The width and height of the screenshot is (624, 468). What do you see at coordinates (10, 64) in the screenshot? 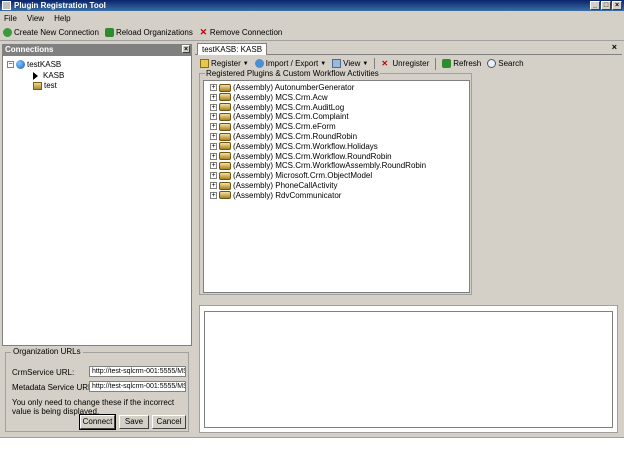
I see `collapse-icon: −` at bounding box center [10, 64].